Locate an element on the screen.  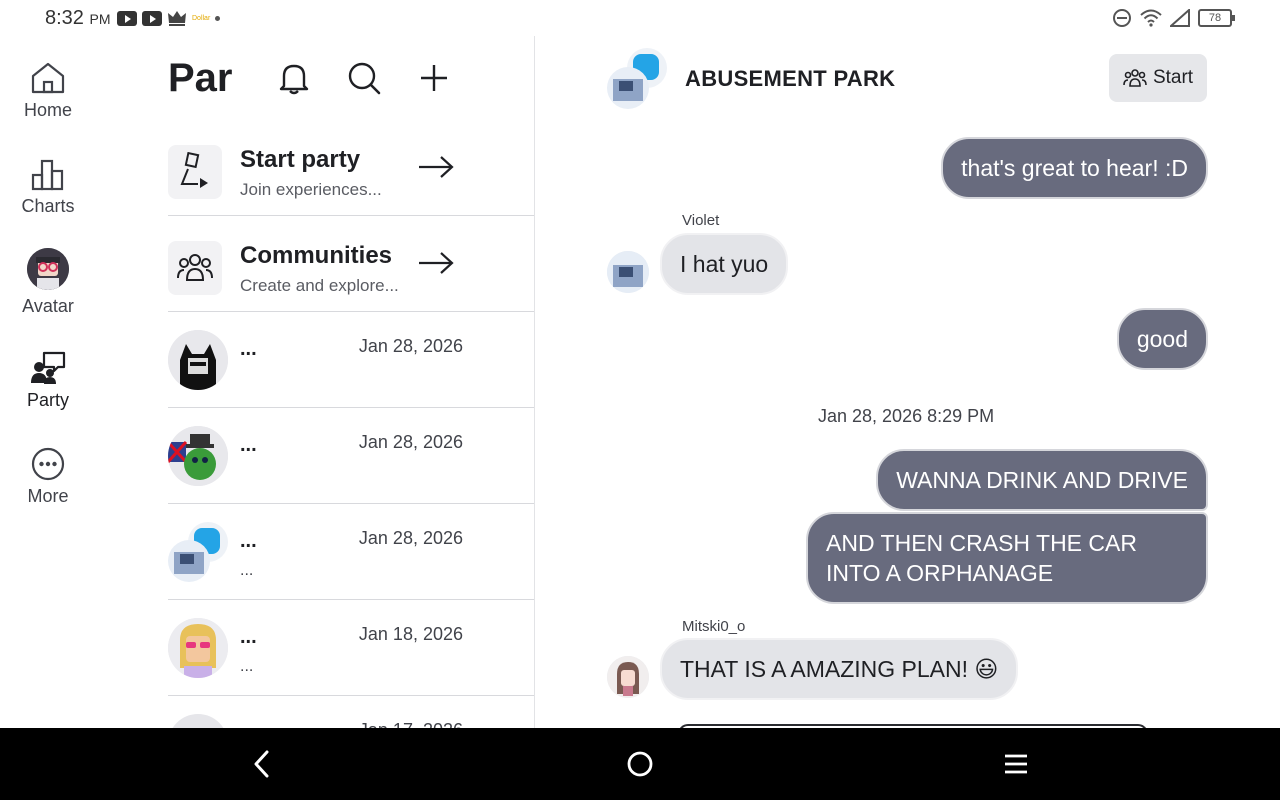
rail-label: Avatar is located at coordinates (48, 306).